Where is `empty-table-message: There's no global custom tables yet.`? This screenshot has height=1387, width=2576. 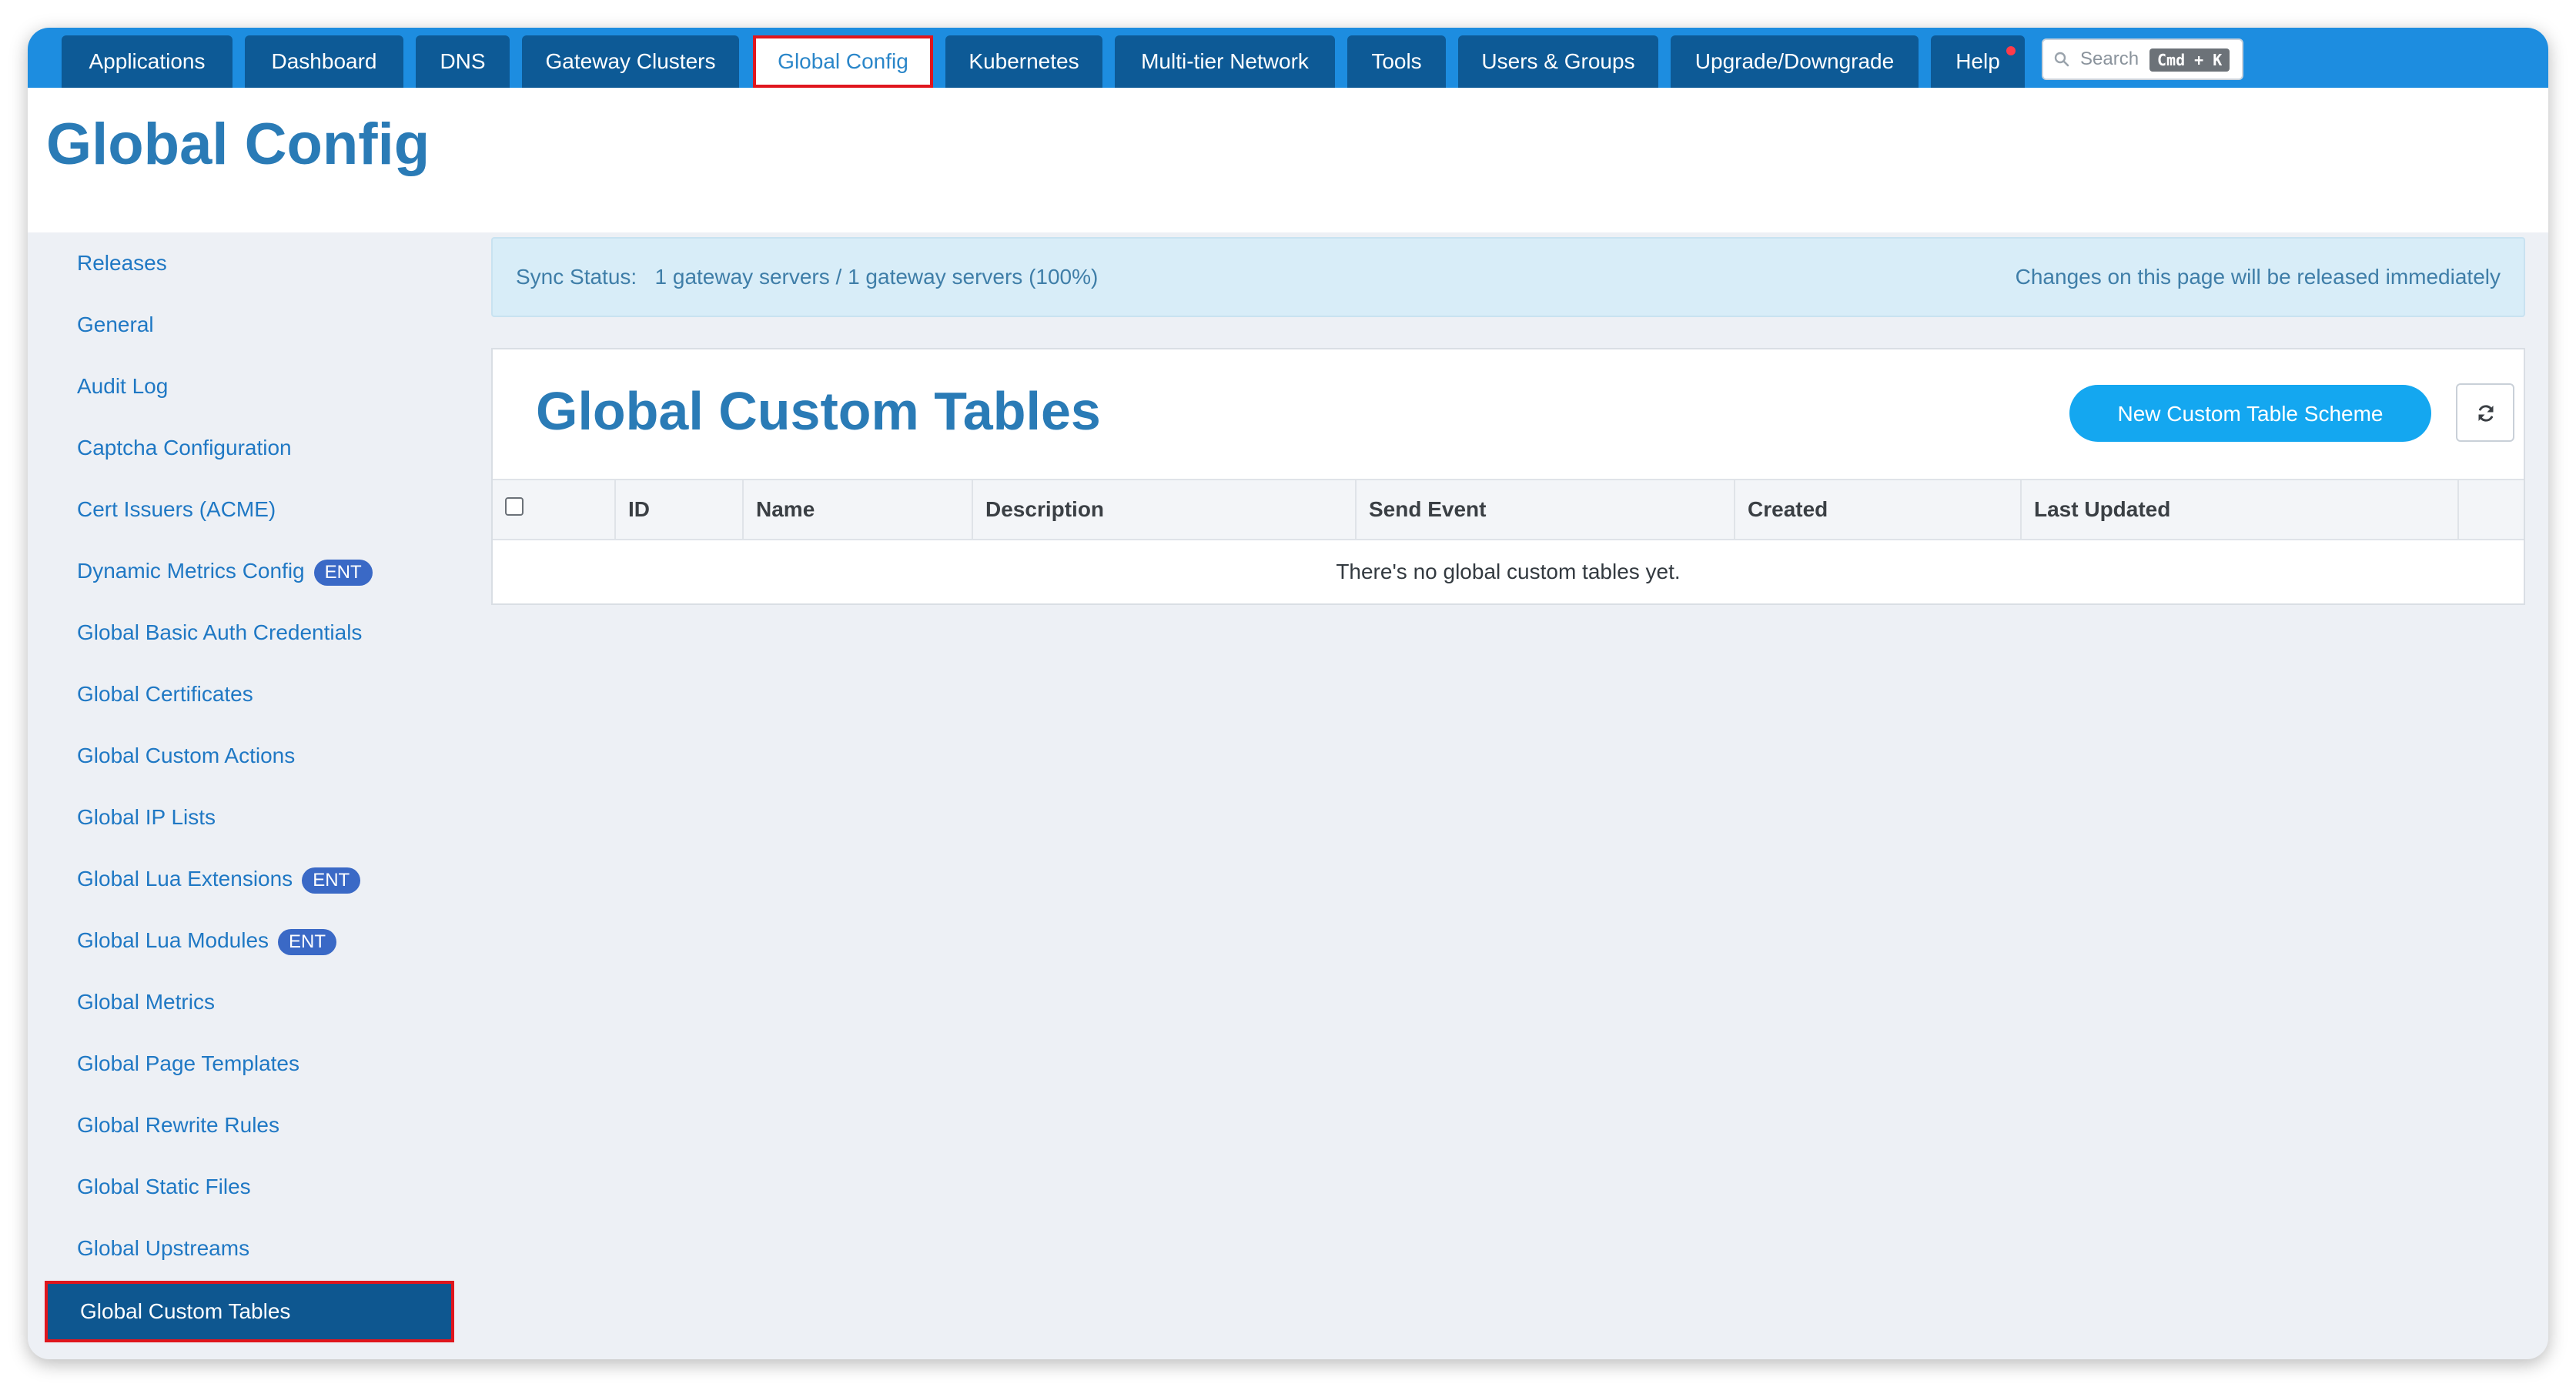
empty-table-message: There's no global custom tables yet. is located at coordinates (1509, 571).